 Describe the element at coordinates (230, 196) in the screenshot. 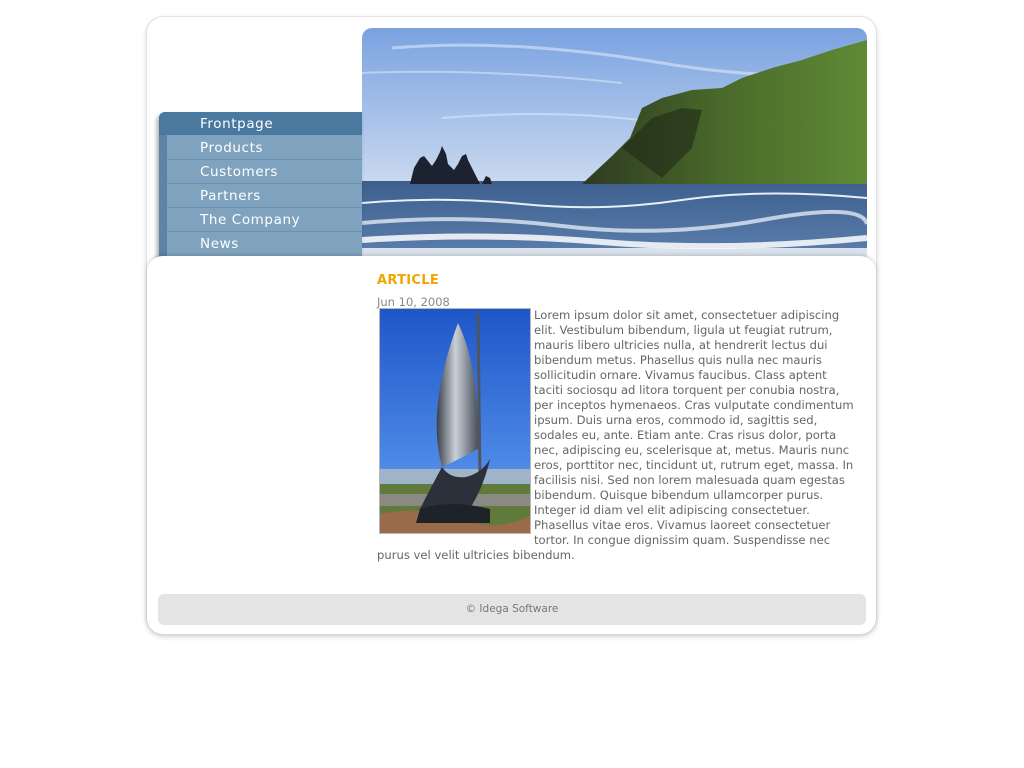

I see `nav-item-partners: Partners` at that location.